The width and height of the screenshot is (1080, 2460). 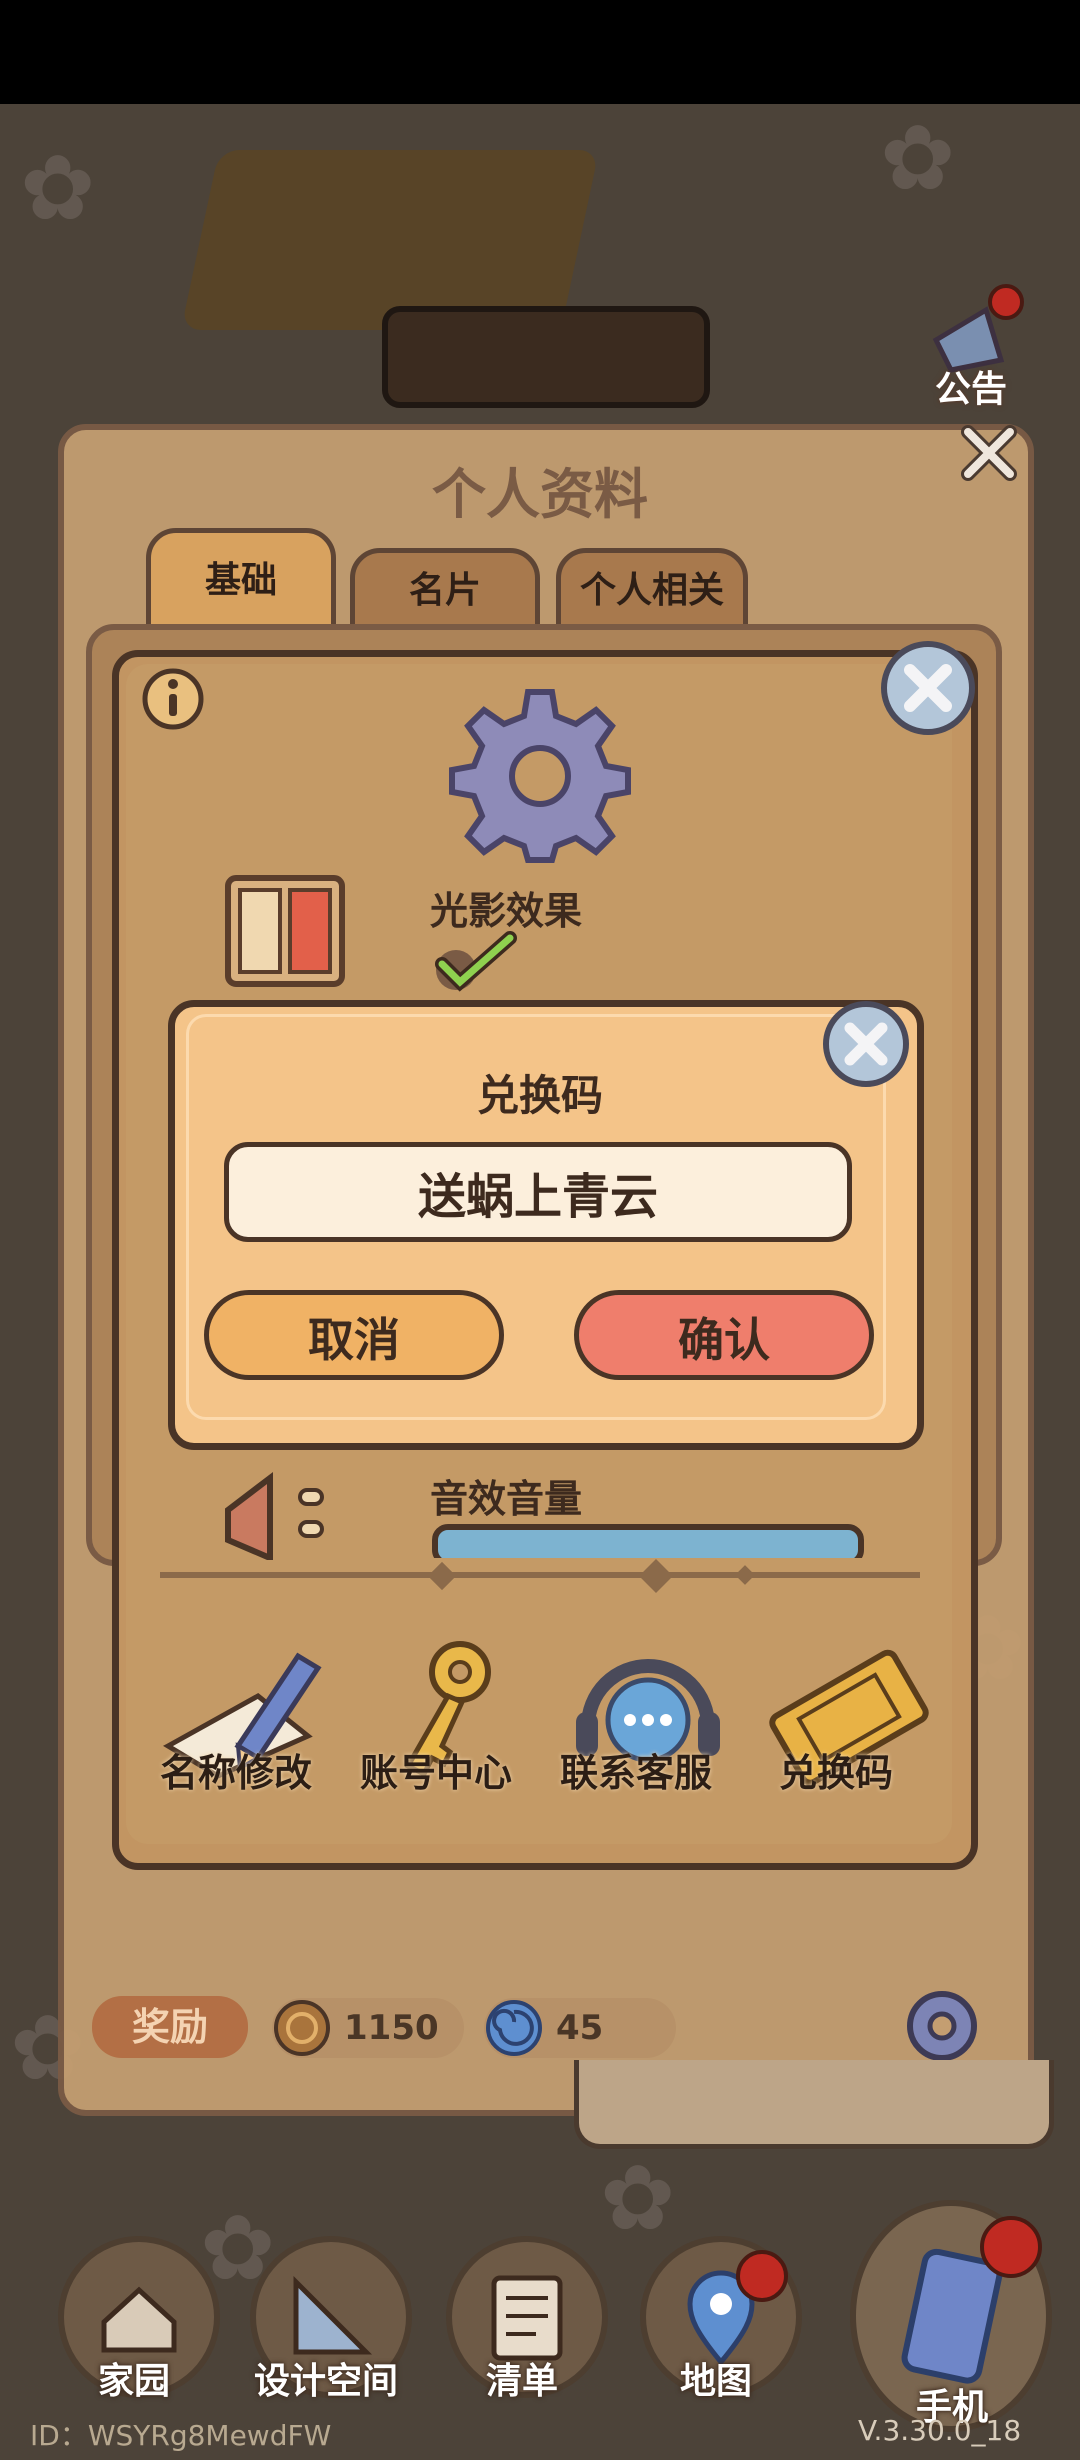 I want to click on settings-close-button, so click(x=928, y=688).